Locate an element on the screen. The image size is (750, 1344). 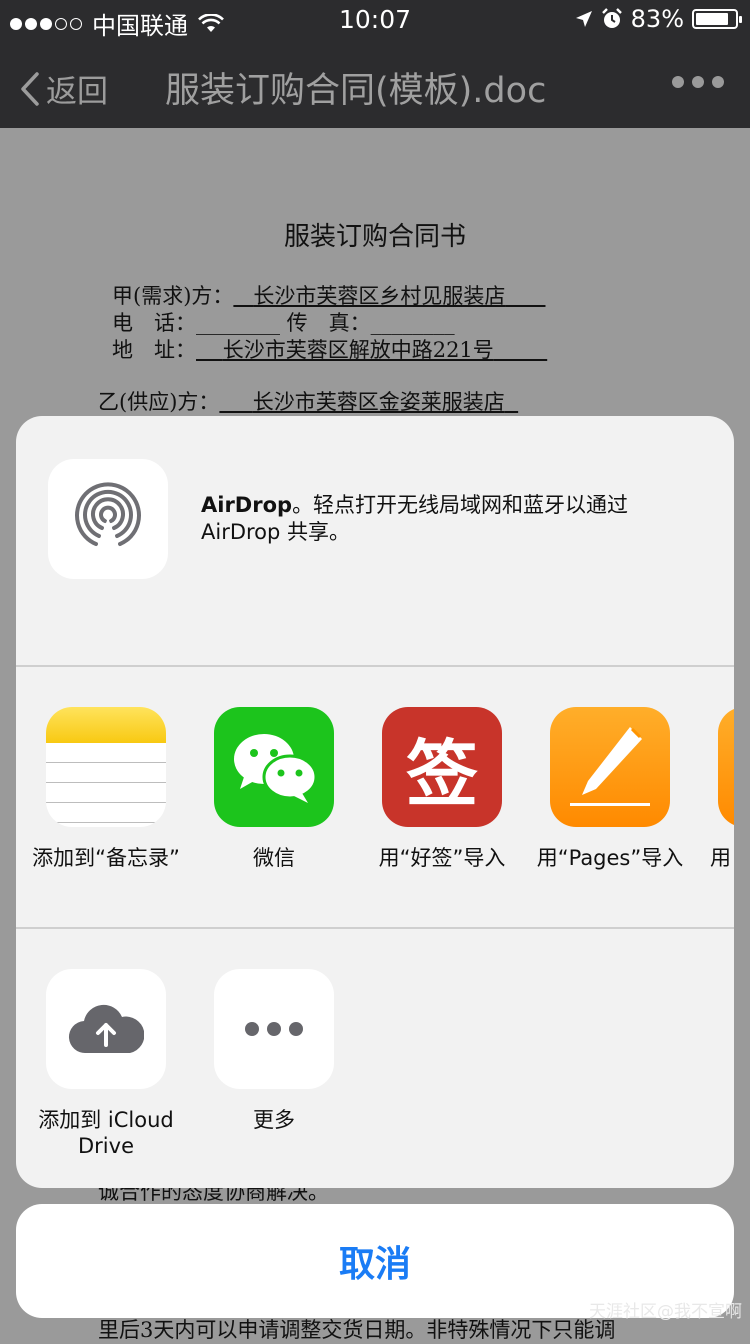
share-app-notes: 添加到“备忘录” is located at coordinates (106, 789).